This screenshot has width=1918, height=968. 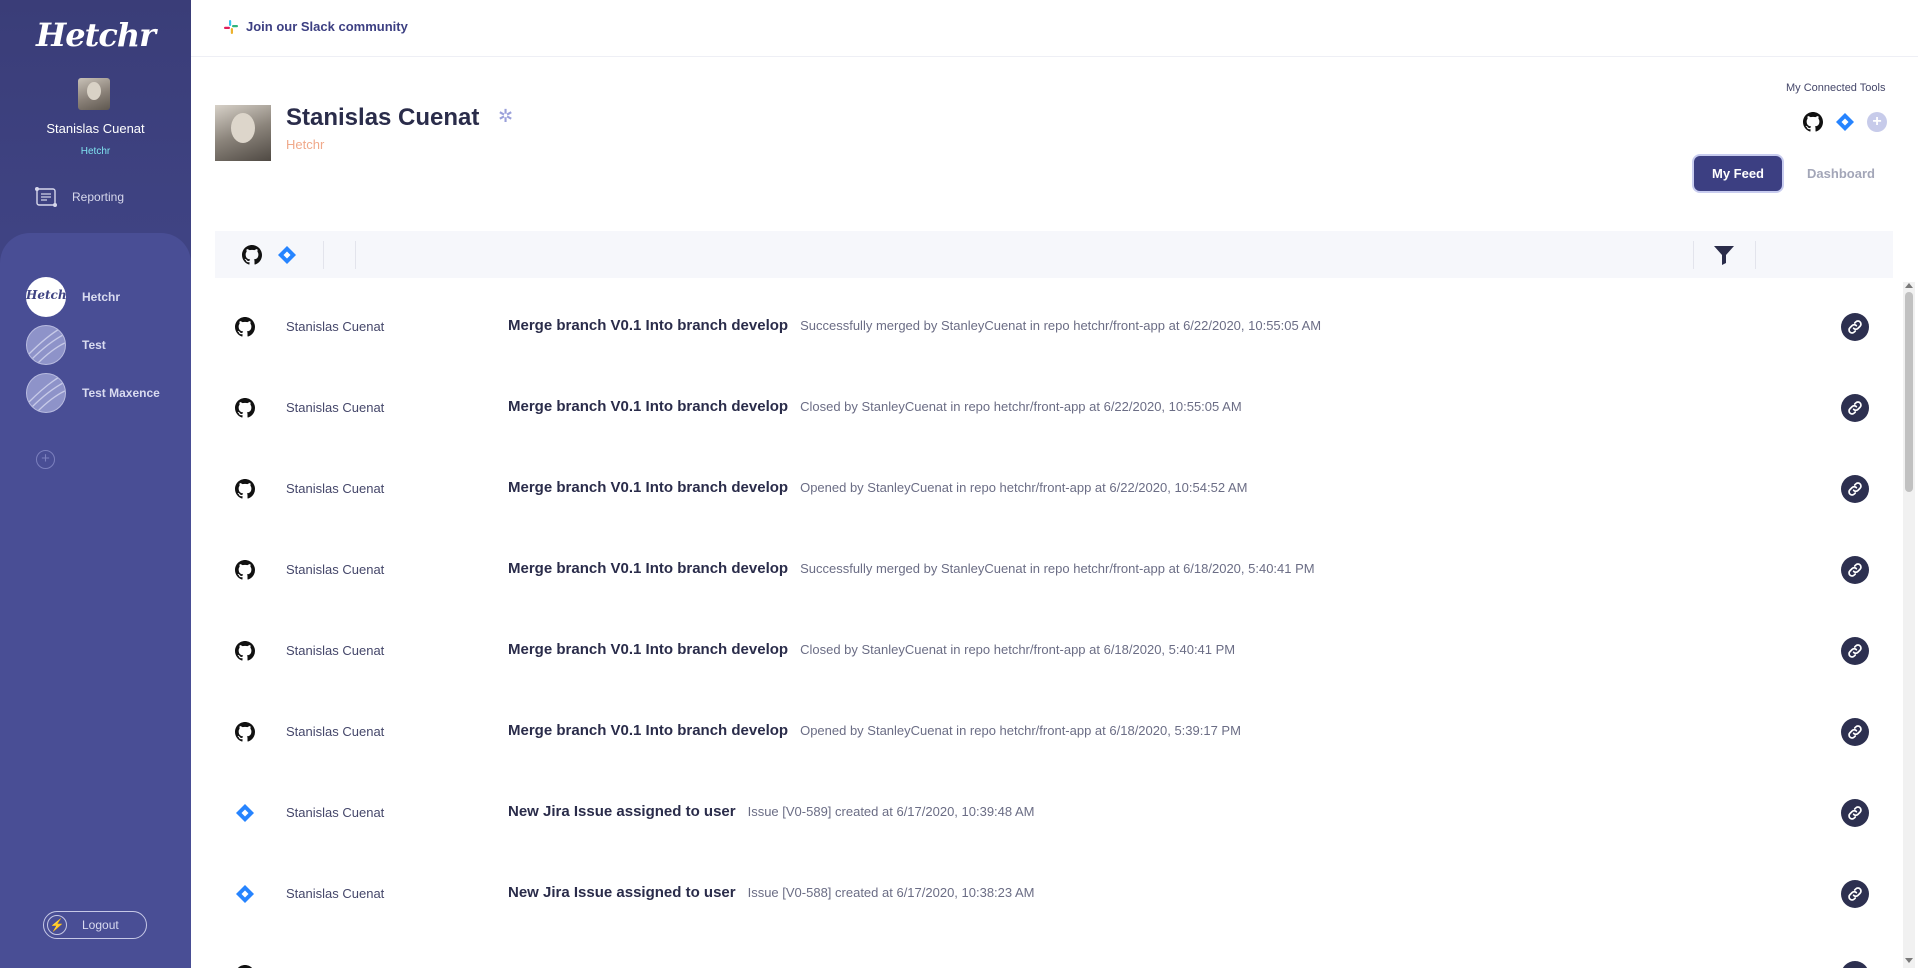 I want to click on slack-community-link: Join our Slack community, so click(x=316, y=26).